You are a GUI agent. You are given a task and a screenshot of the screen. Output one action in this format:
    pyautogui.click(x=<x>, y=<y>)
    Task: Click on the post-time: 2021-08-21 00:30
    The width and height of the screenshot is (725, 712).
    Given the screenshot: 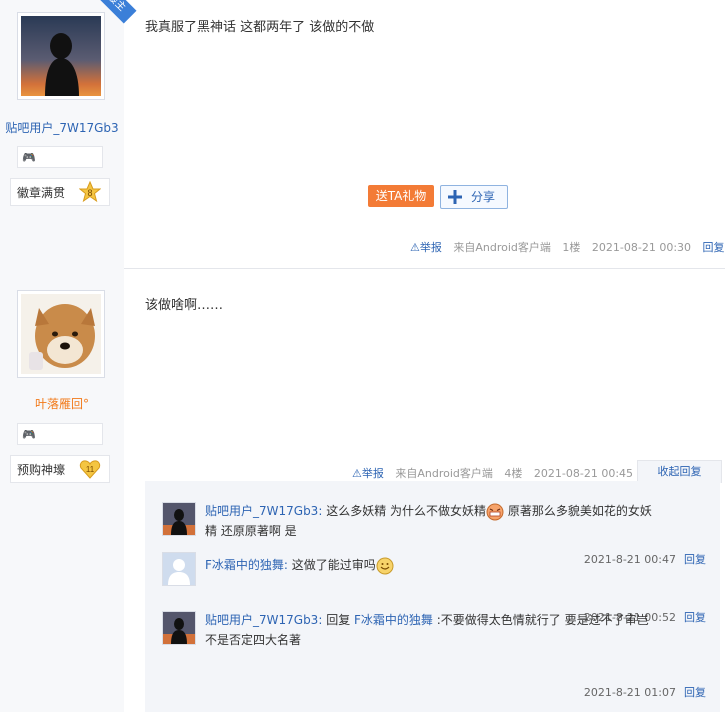 What is the action you would take?
    pyautogui.click(x=641, y=247)
    